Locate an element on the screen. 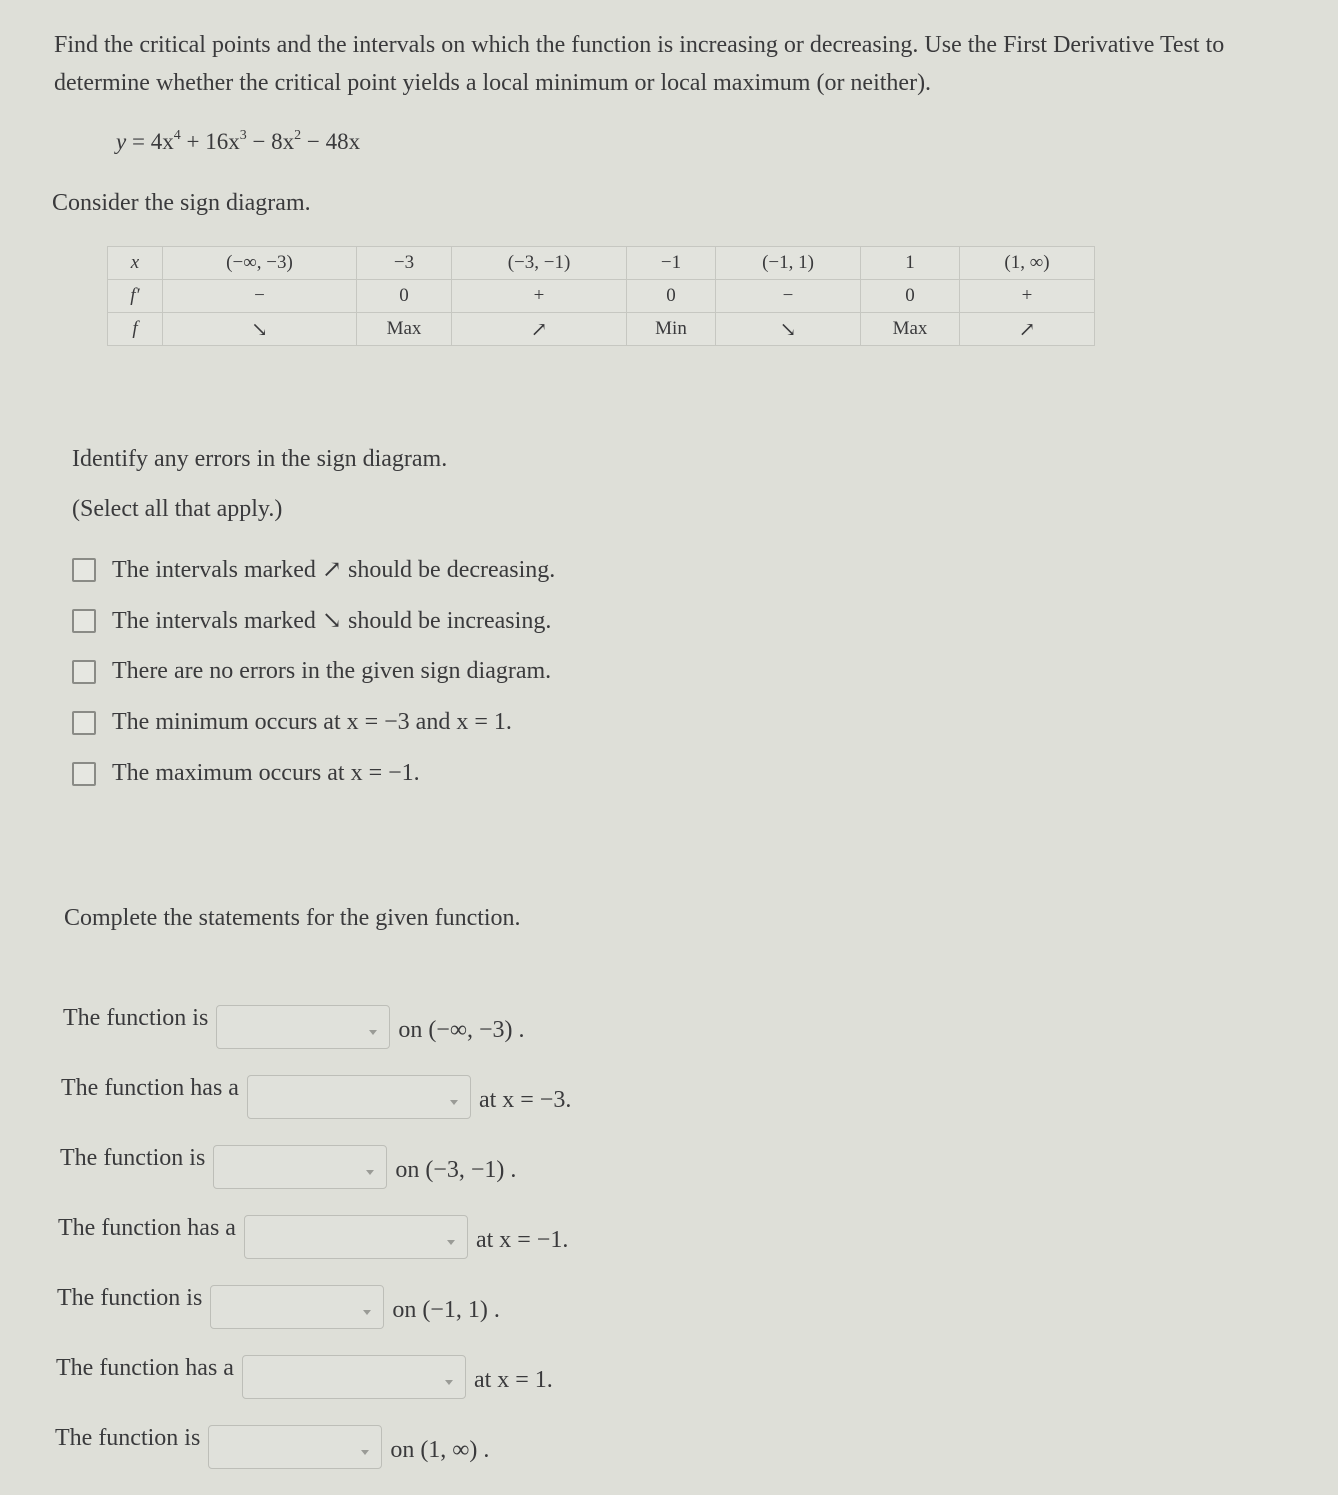  x-cell: −3 is located at coordinates (404, 263).